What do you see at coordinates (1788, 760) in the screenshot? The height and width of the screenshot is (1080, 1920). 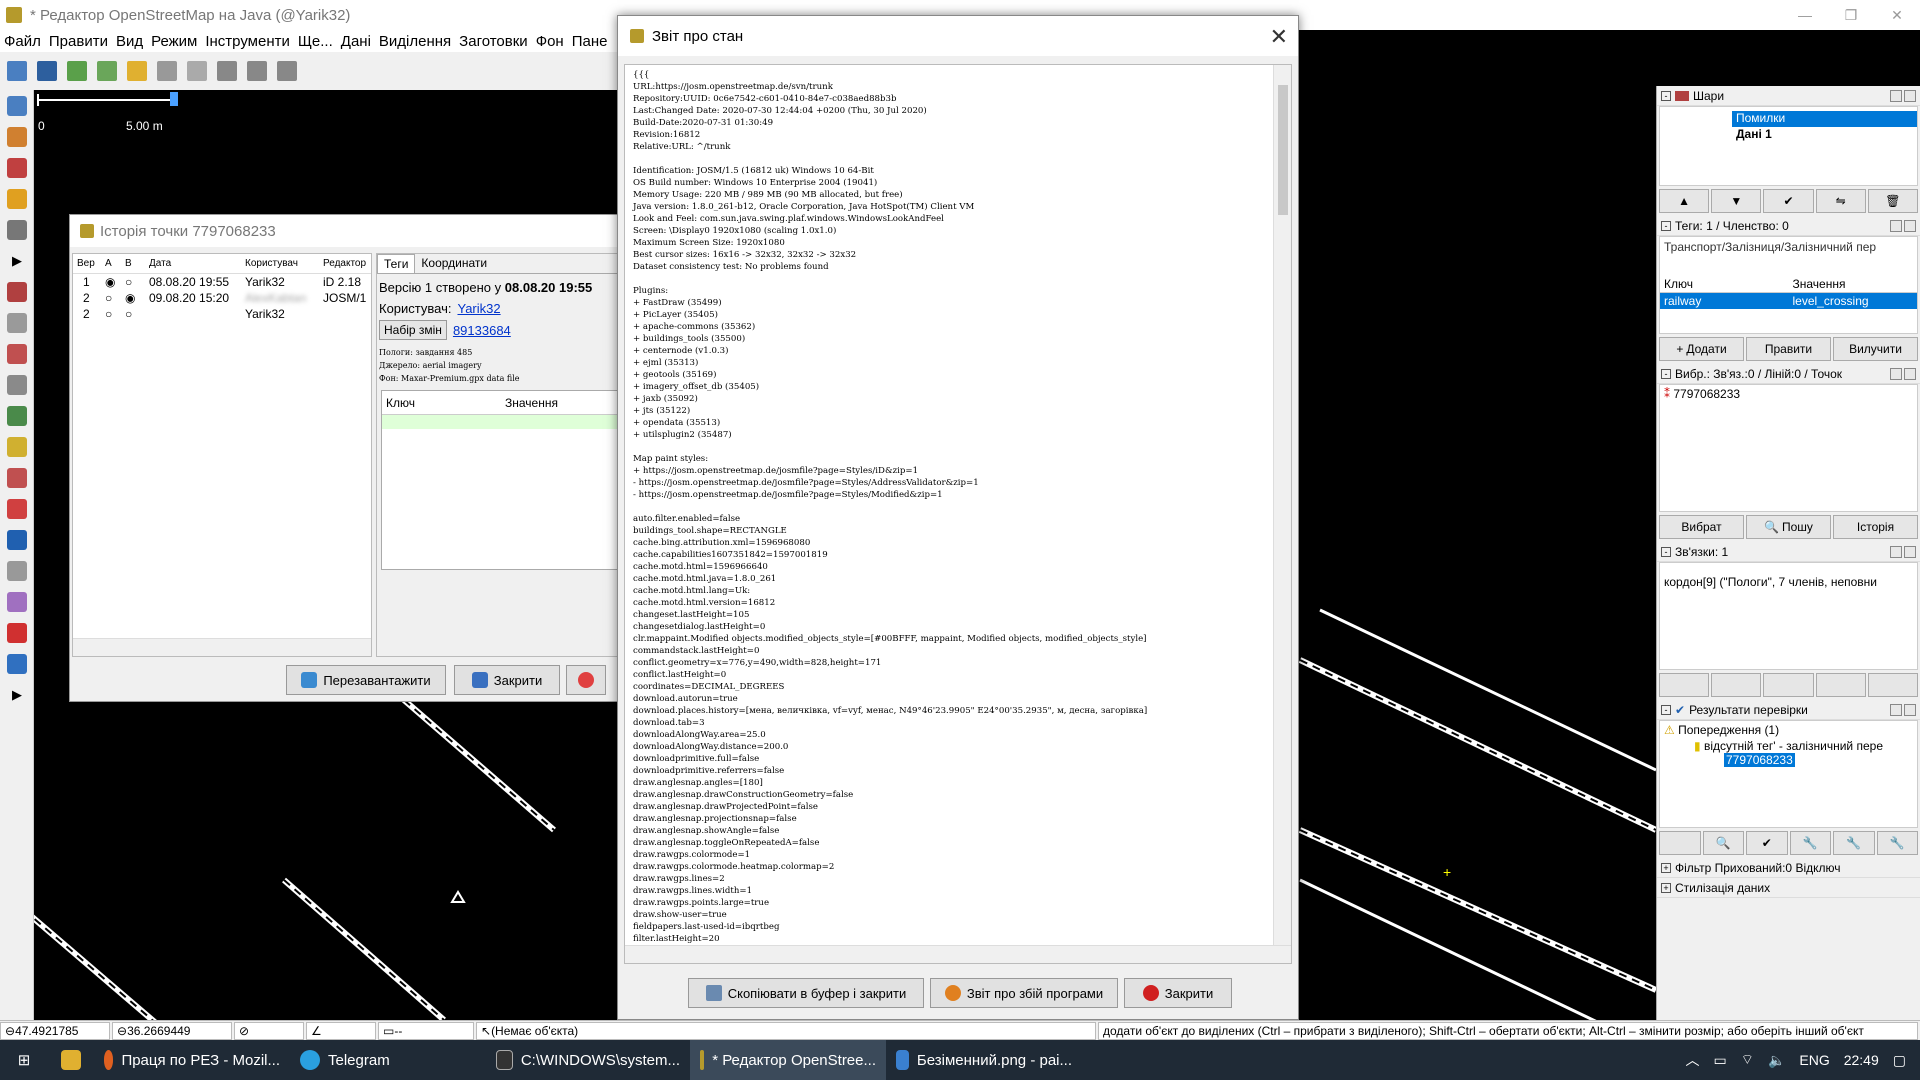 I see `tree-node: 7797068233` at bounding box center [1788, 760].